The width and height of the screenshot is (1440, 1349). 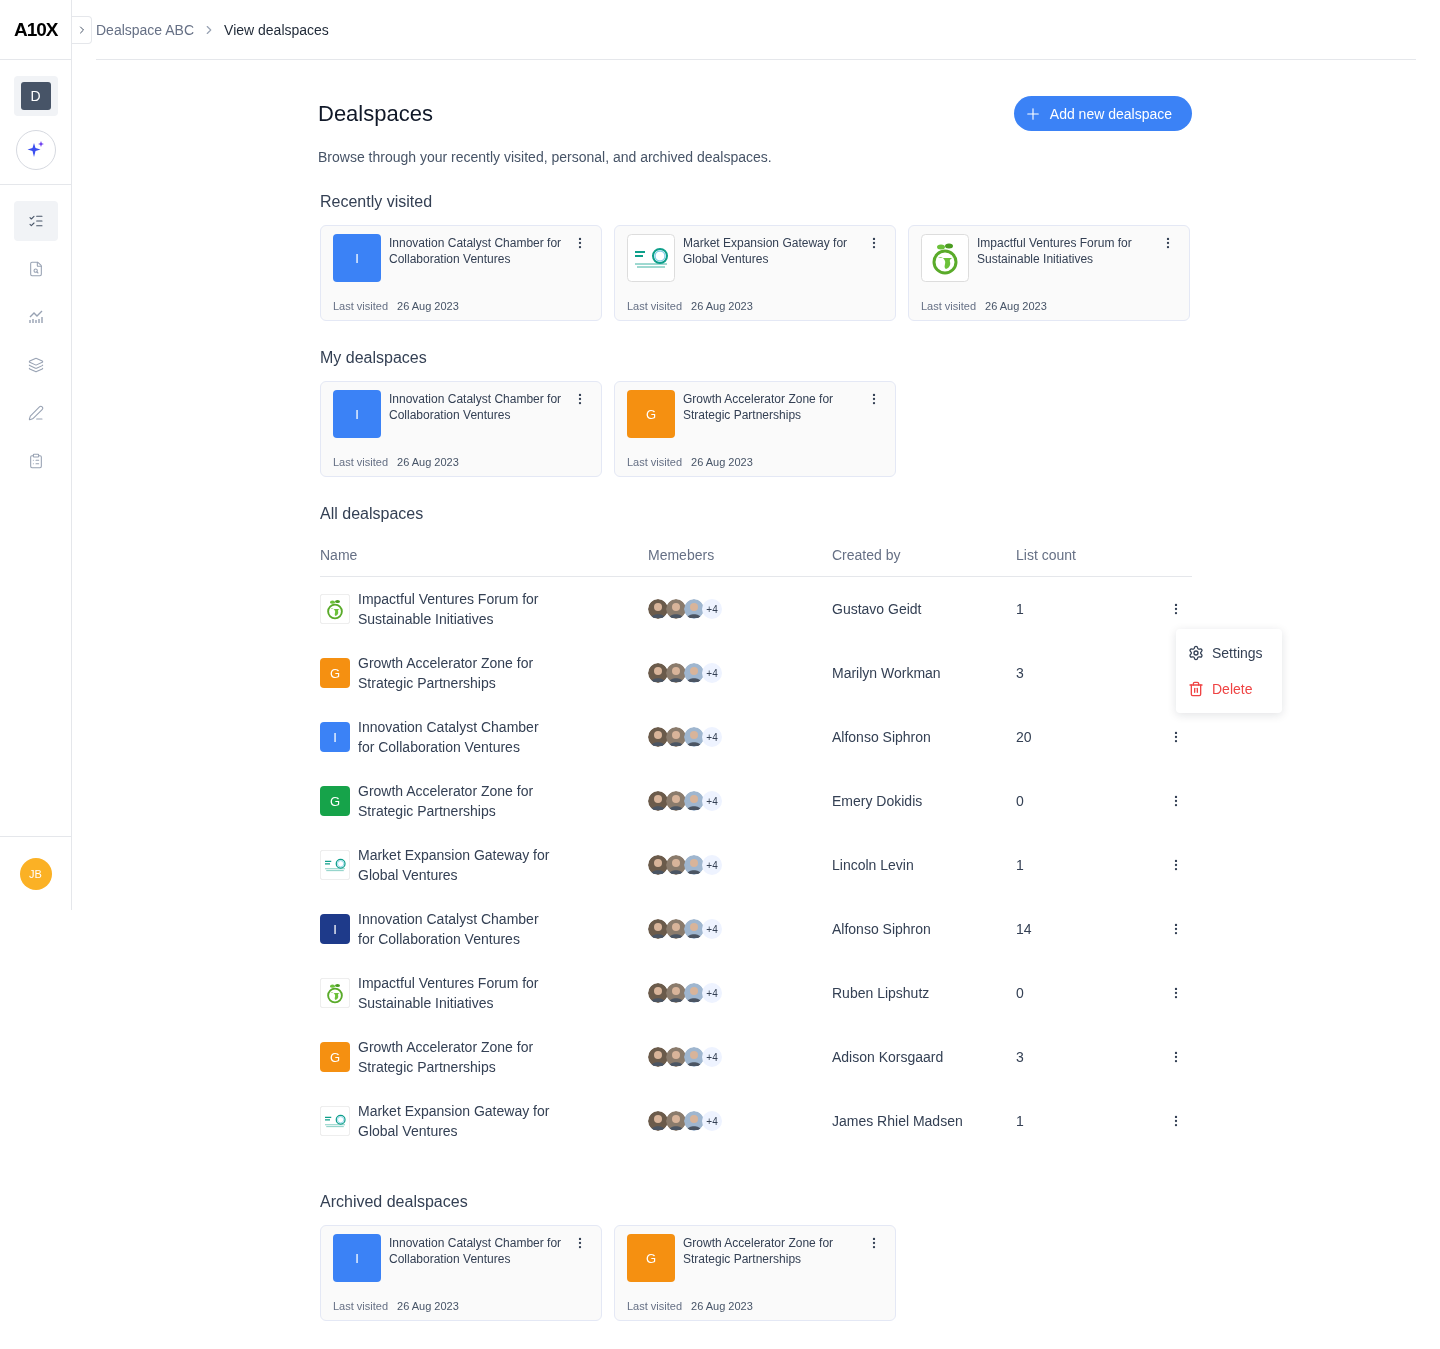 What do you see at coordinates (1046, 554) in the screenshot?
I see `column-header: List count` at bounding box center [1046, 554].